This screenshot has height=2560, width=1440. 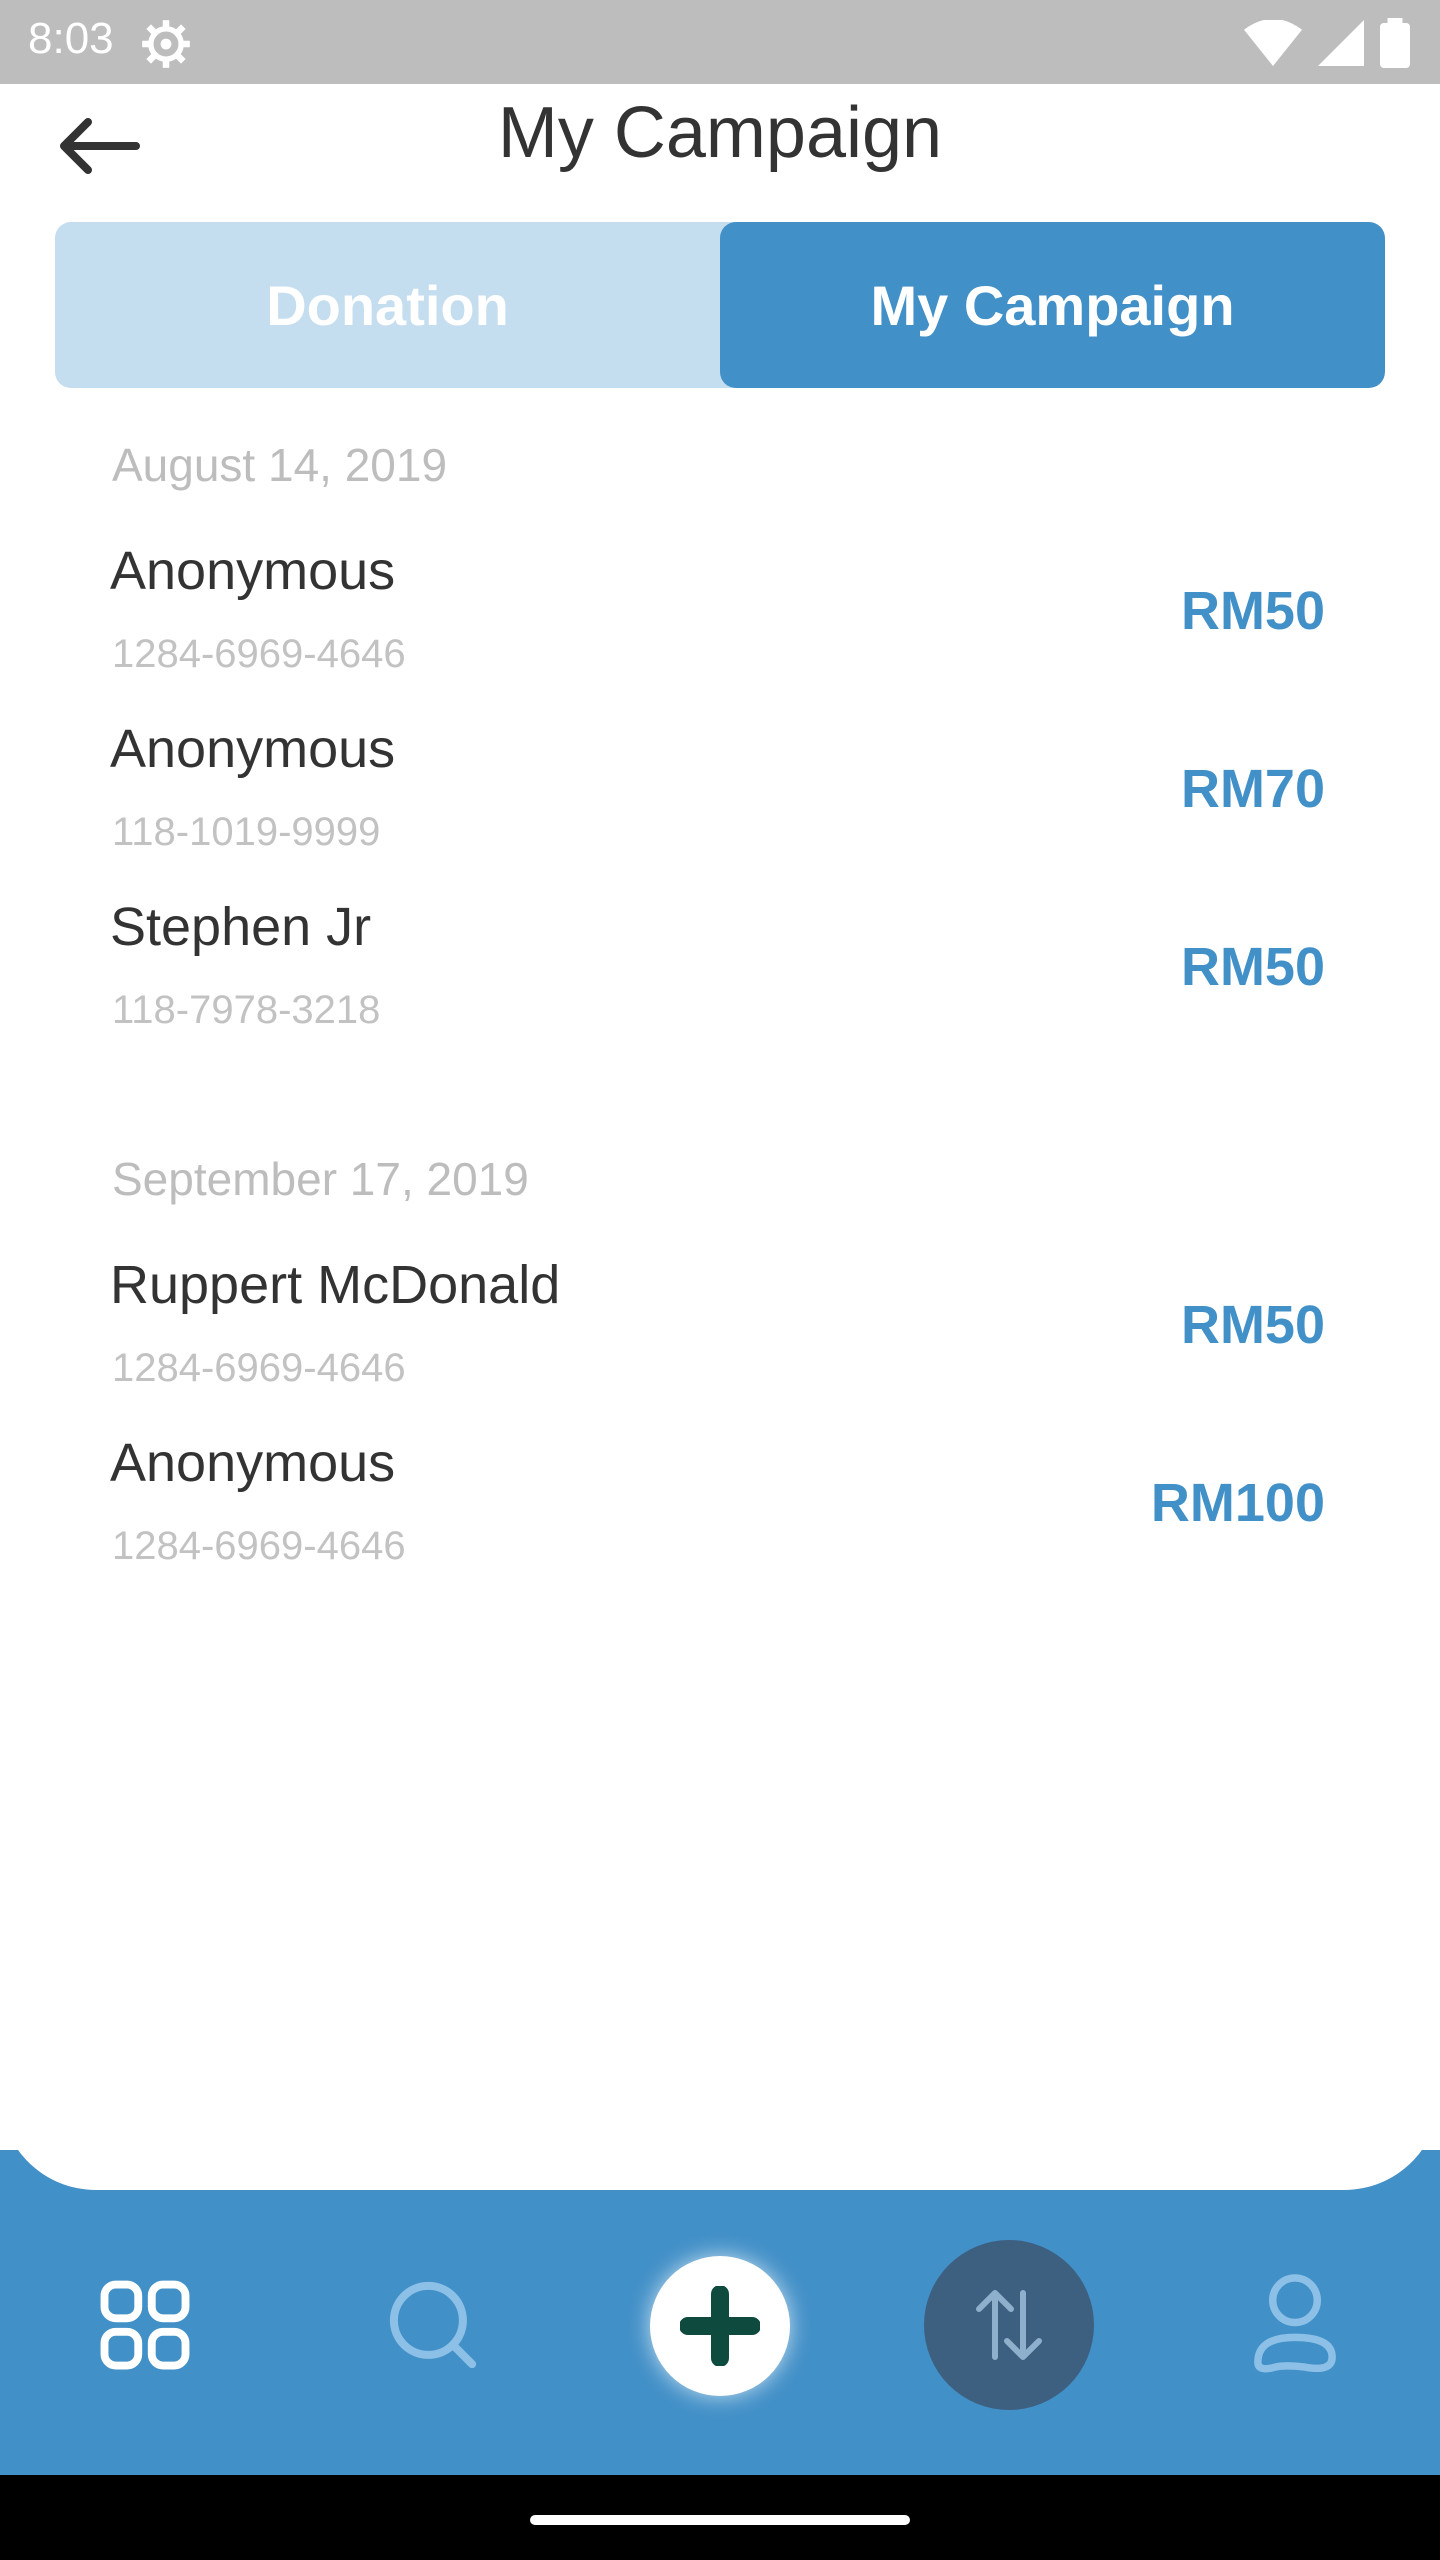 I want to click on status-time: 8:03, so click(x=71, y=38).